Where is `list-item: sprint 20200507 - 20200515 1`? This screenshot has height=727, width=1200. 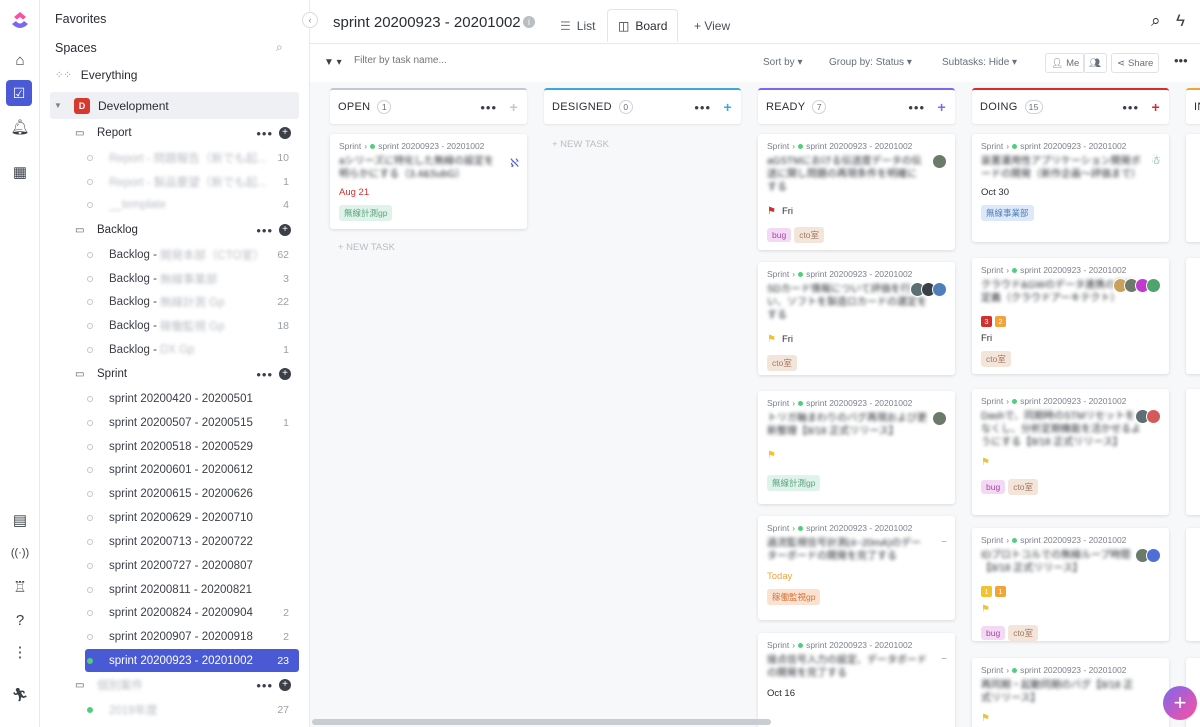
list-item: sprint 20200507 - 20200515 1 is located at coordinates (192, 422).